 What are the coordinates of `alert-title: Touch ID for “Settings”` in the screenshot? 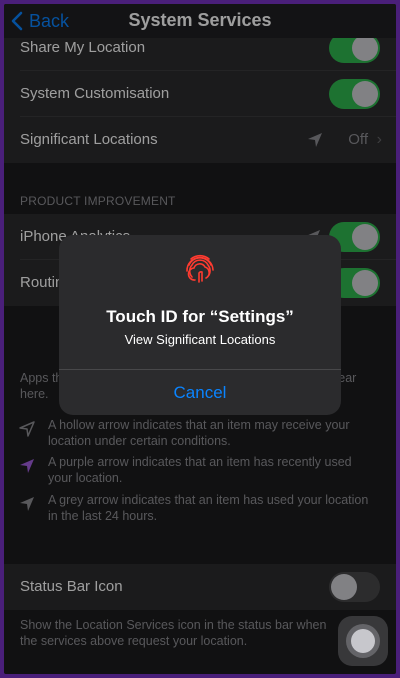 It's located at (200, 316).